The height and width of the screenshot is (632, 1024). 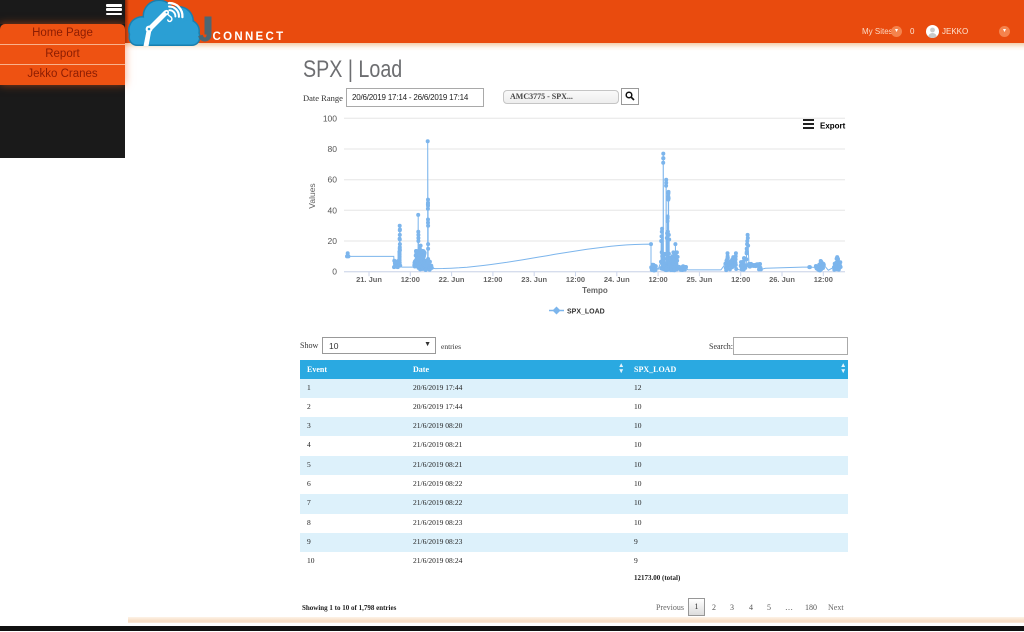 What do you see at coordinates (330, 118) in the screenshot?
I see `svg-text: 100` at bounding box center [330, 118].